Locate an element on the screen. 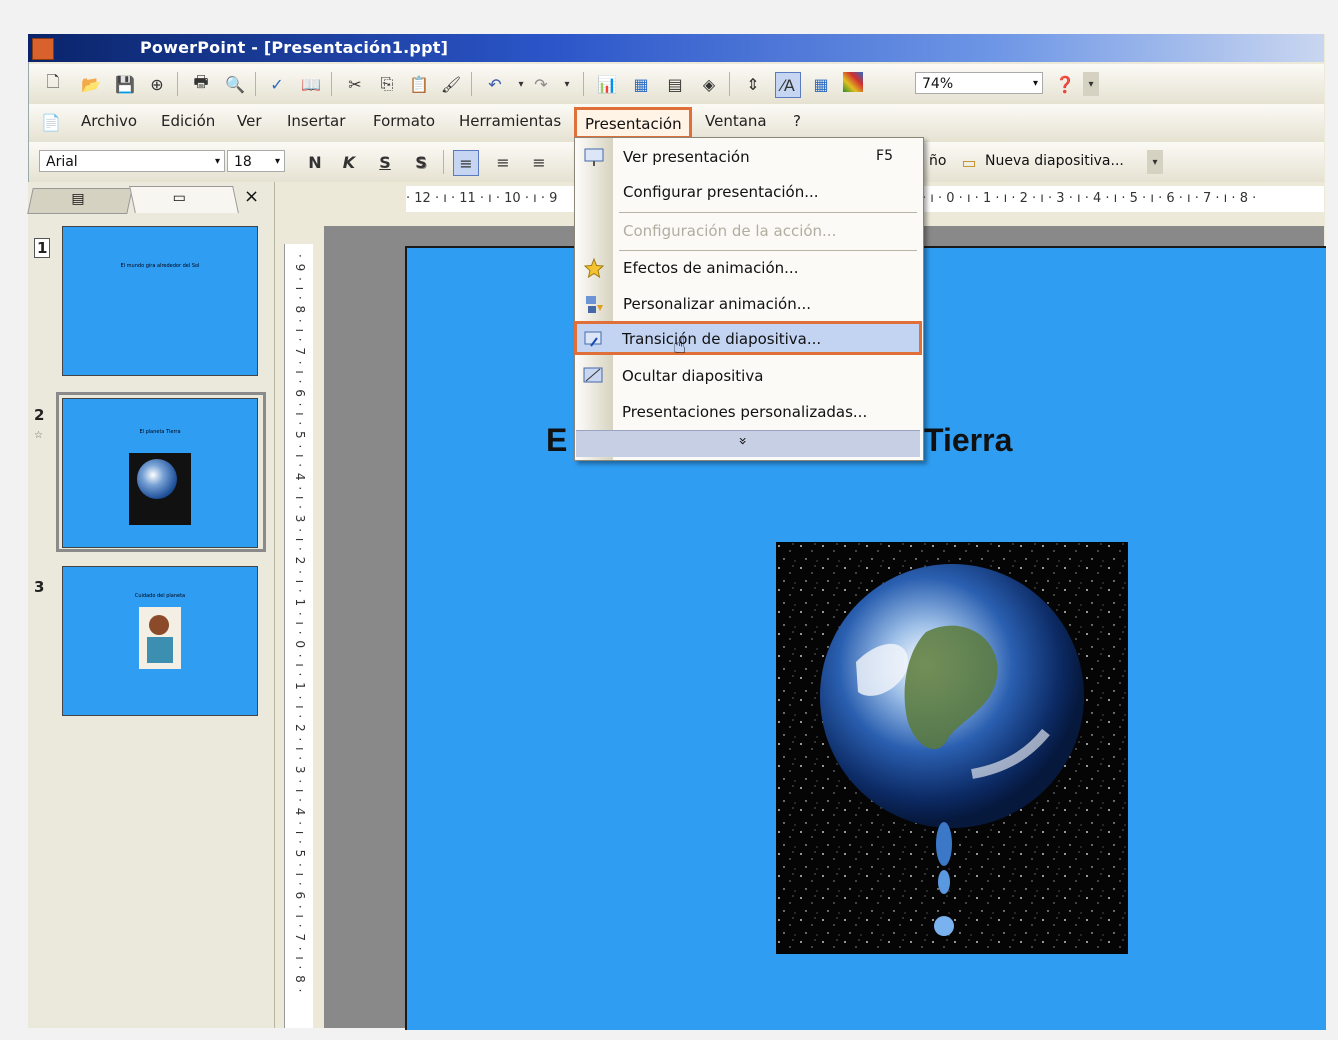 The height and width of the screenshot is (1040, 1338). spelling-icon: ✓ is located at coordinates (277, 84).